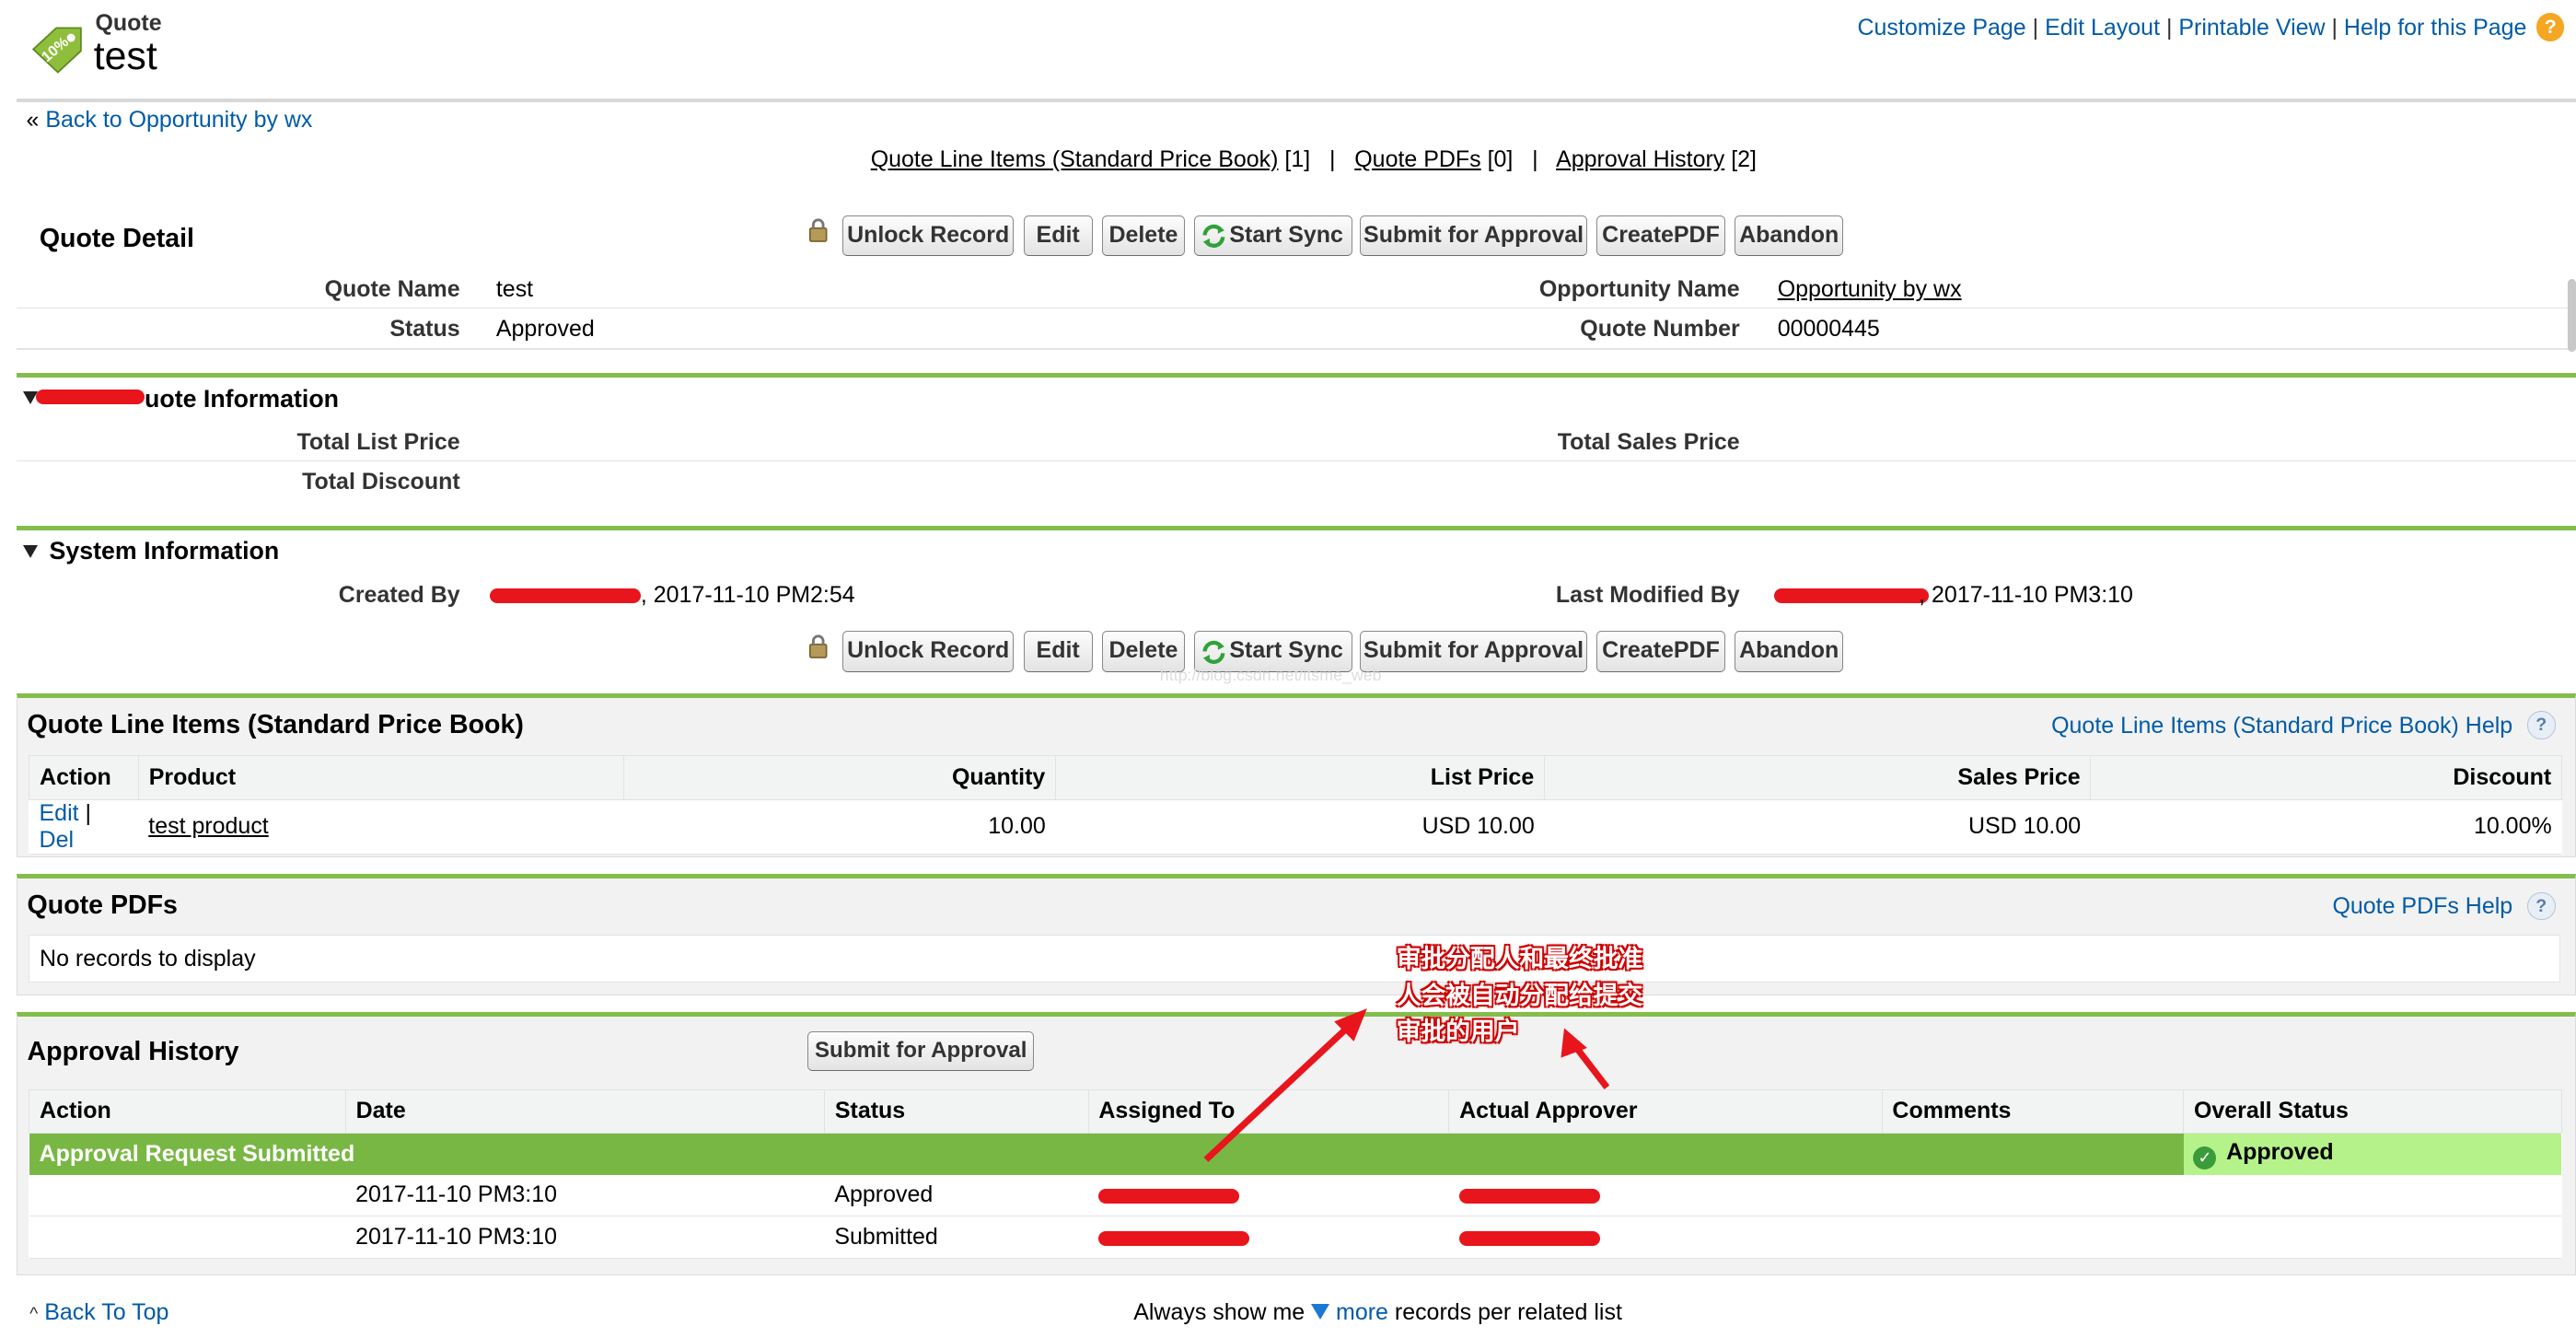  Describe the element at coordinates (1362, 1312) in the screenshot. I see `more-link: more` at that location.